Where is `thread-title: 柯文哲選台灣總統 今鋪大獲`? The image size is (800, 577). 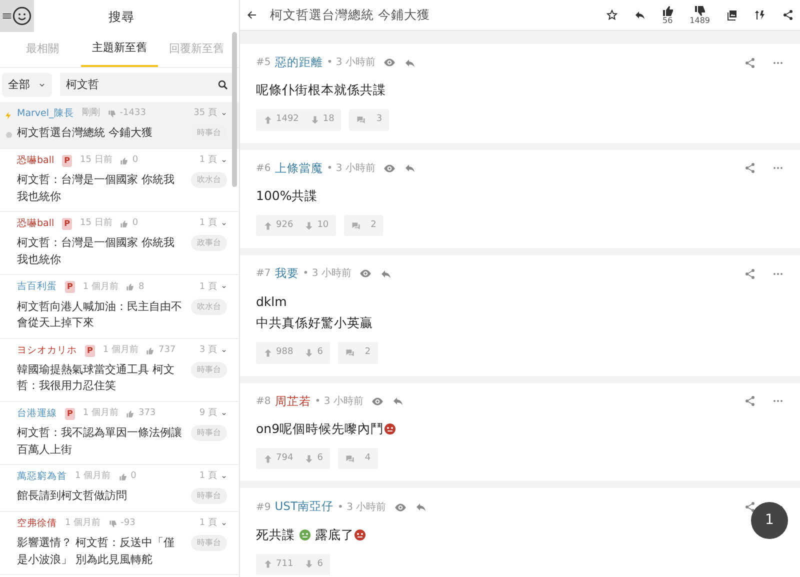
thread-title: 柯文哲選台灣總統 今鋪大獲 is located at coordinates (85, 133).